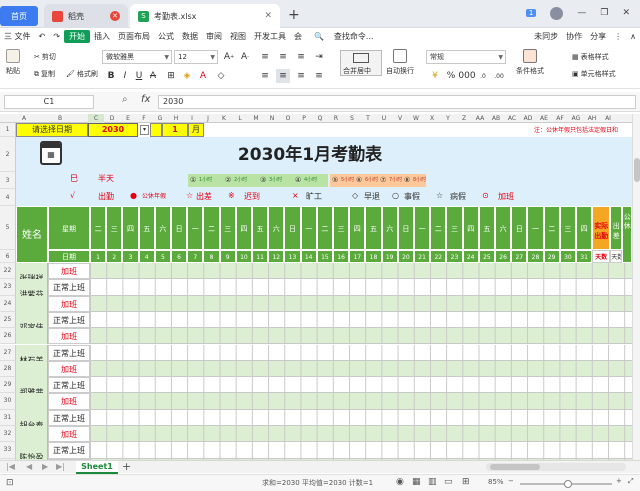 Image resolution: width=640 pixels, height=491 pixels. I want to click on column-header: AG, so click(576, 118).